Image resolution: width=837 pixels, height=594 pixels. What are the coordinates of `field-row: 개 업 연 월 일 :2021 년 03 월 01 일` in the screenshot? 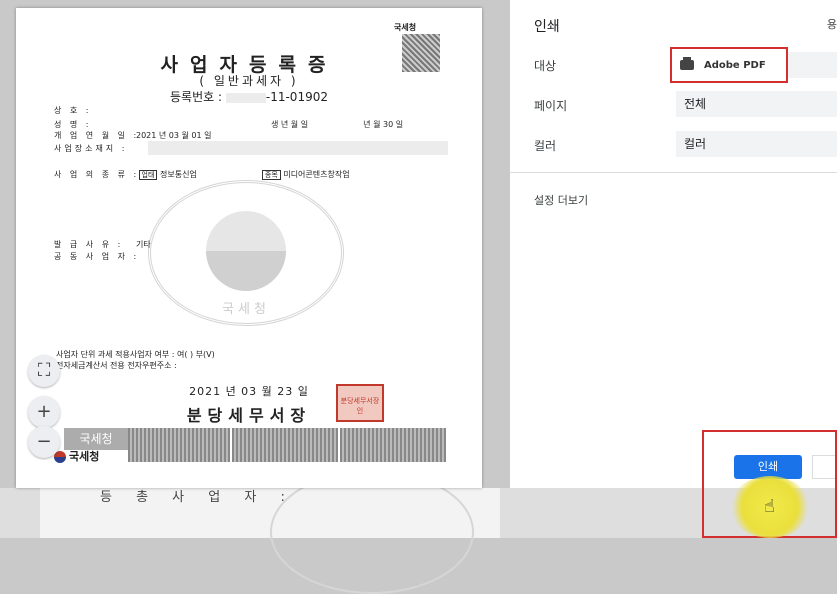 It's located at (133, 135).